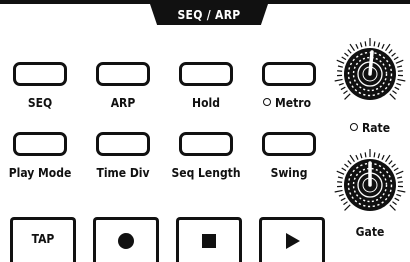 The image size is (410, 262). I want to click on arp-label: ARP, so click(123, 103).